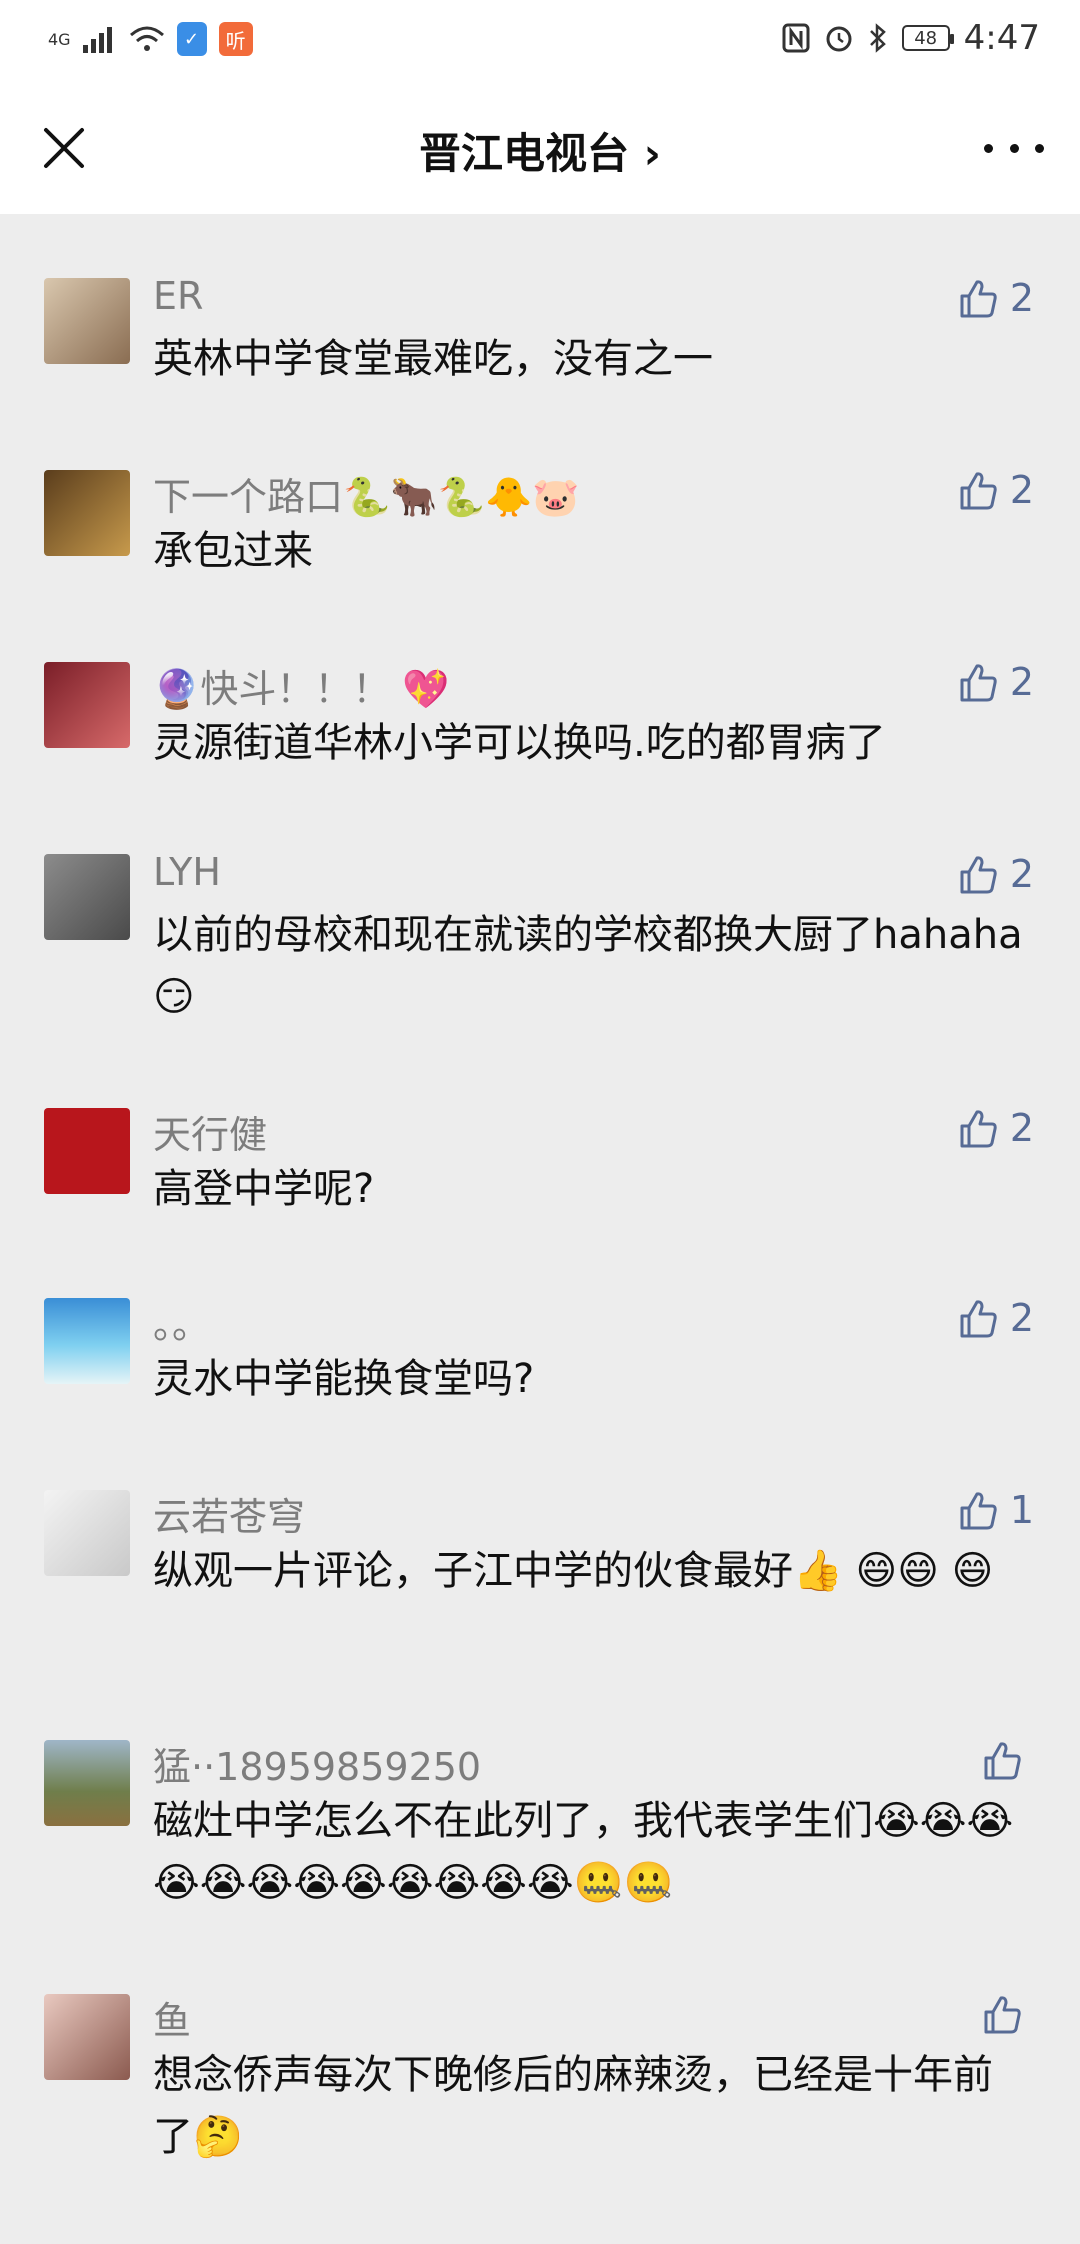 This screenshot has height=2244, width=1080. I want to click on network-type: 4G, so click(59, 39).